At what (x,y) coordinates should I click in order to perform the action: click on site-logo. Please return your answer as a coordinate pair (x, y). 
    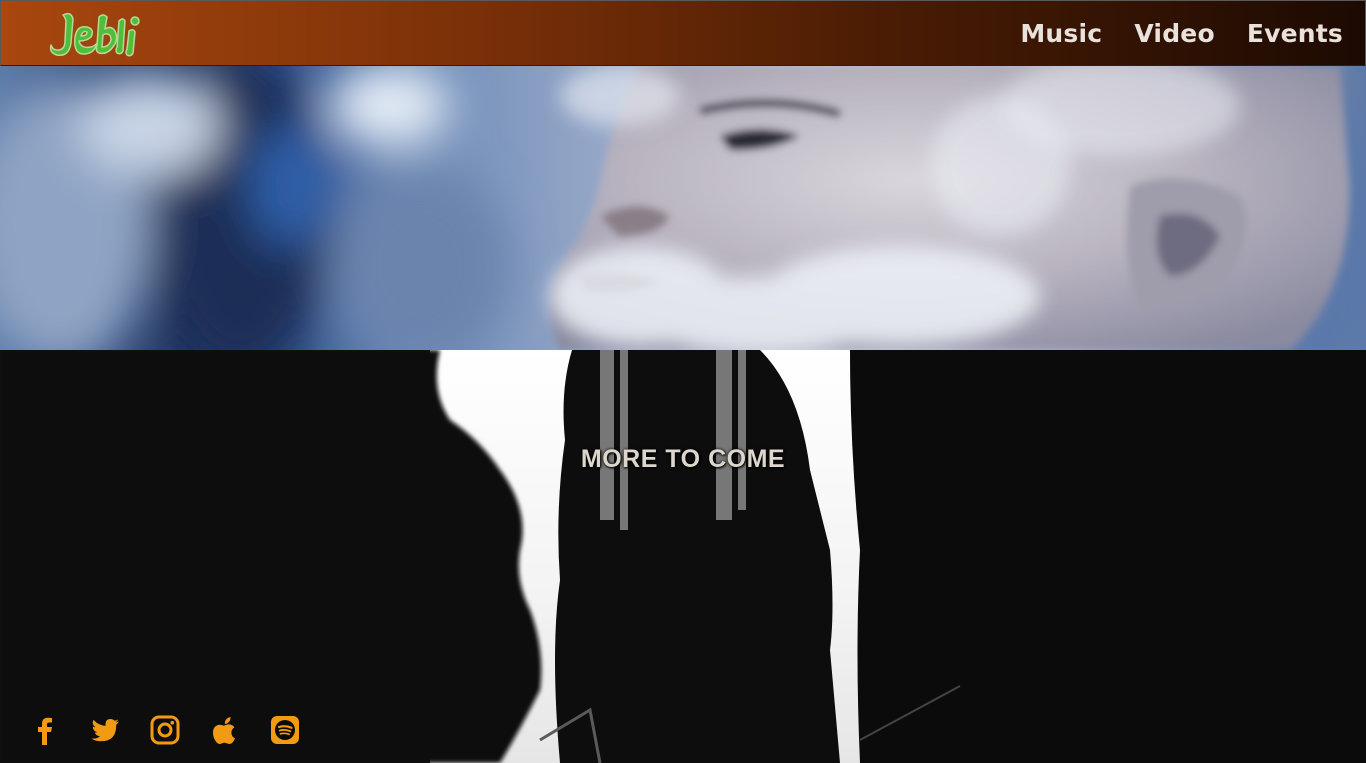
    Looking at the image, I should click on (95, 35).